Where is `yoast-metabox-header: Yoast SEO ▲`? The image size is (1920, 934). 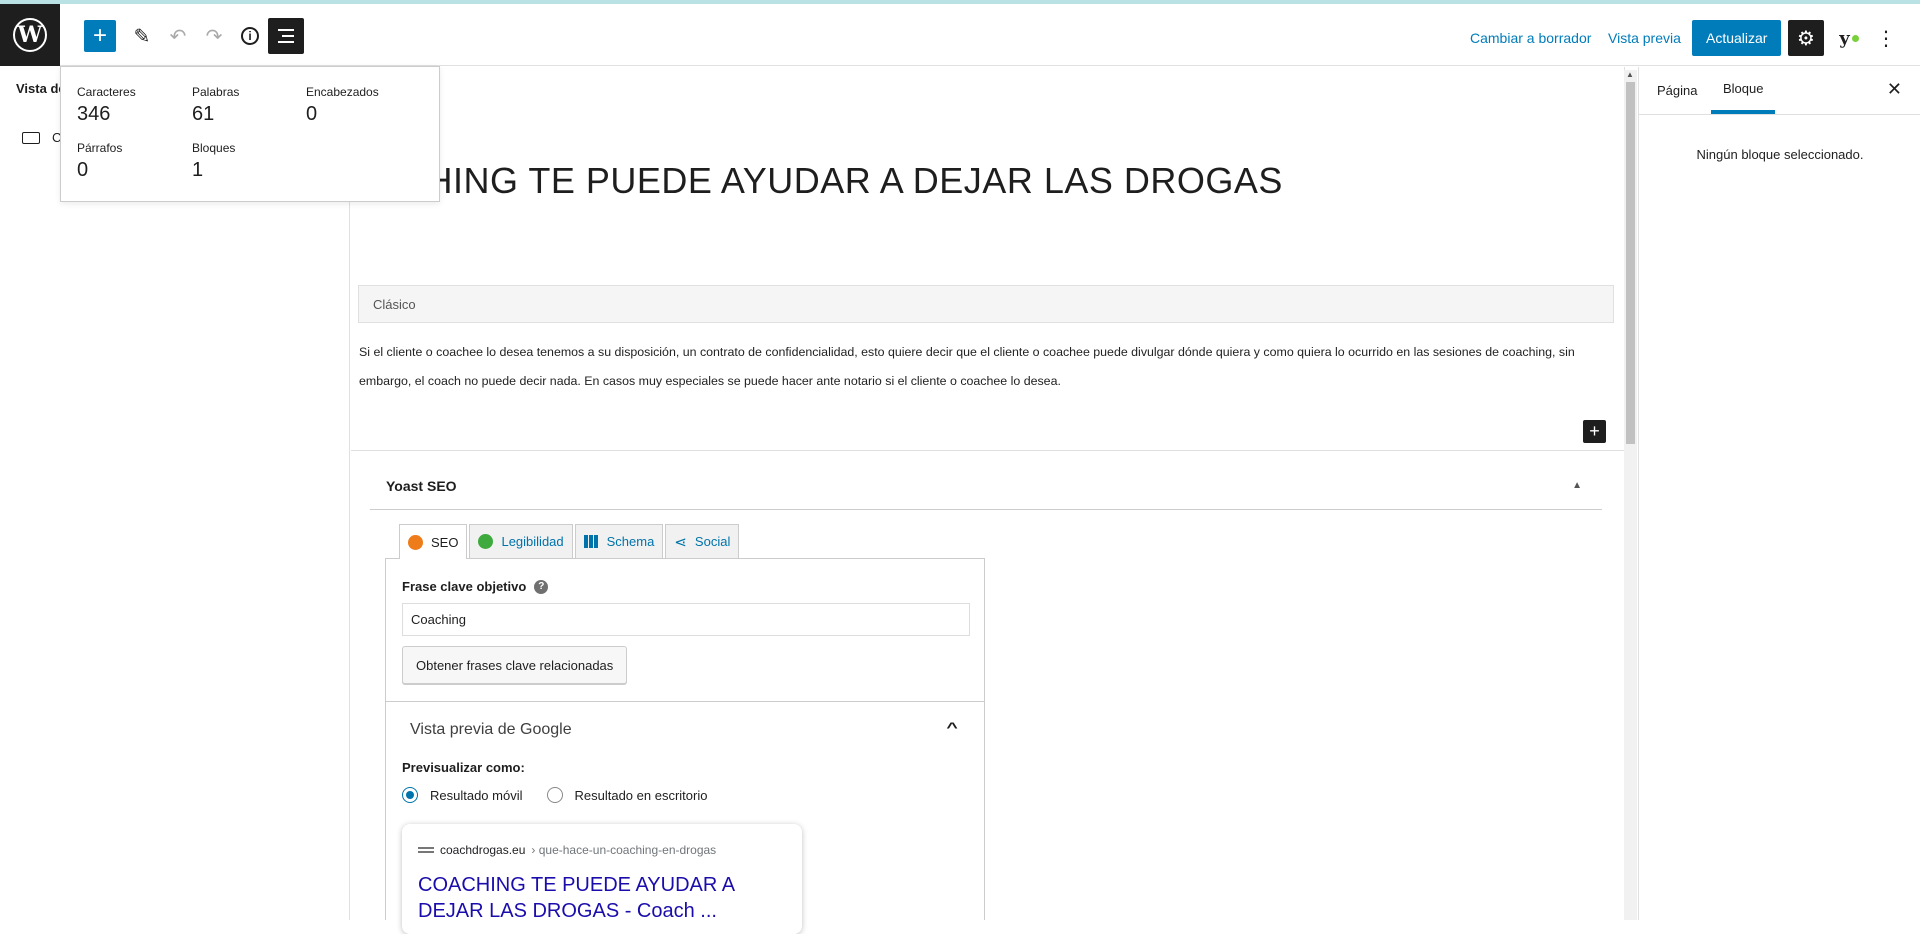 yoast-metabox-header: Yoast SEO ▲ is located at coordinates (986, 491).